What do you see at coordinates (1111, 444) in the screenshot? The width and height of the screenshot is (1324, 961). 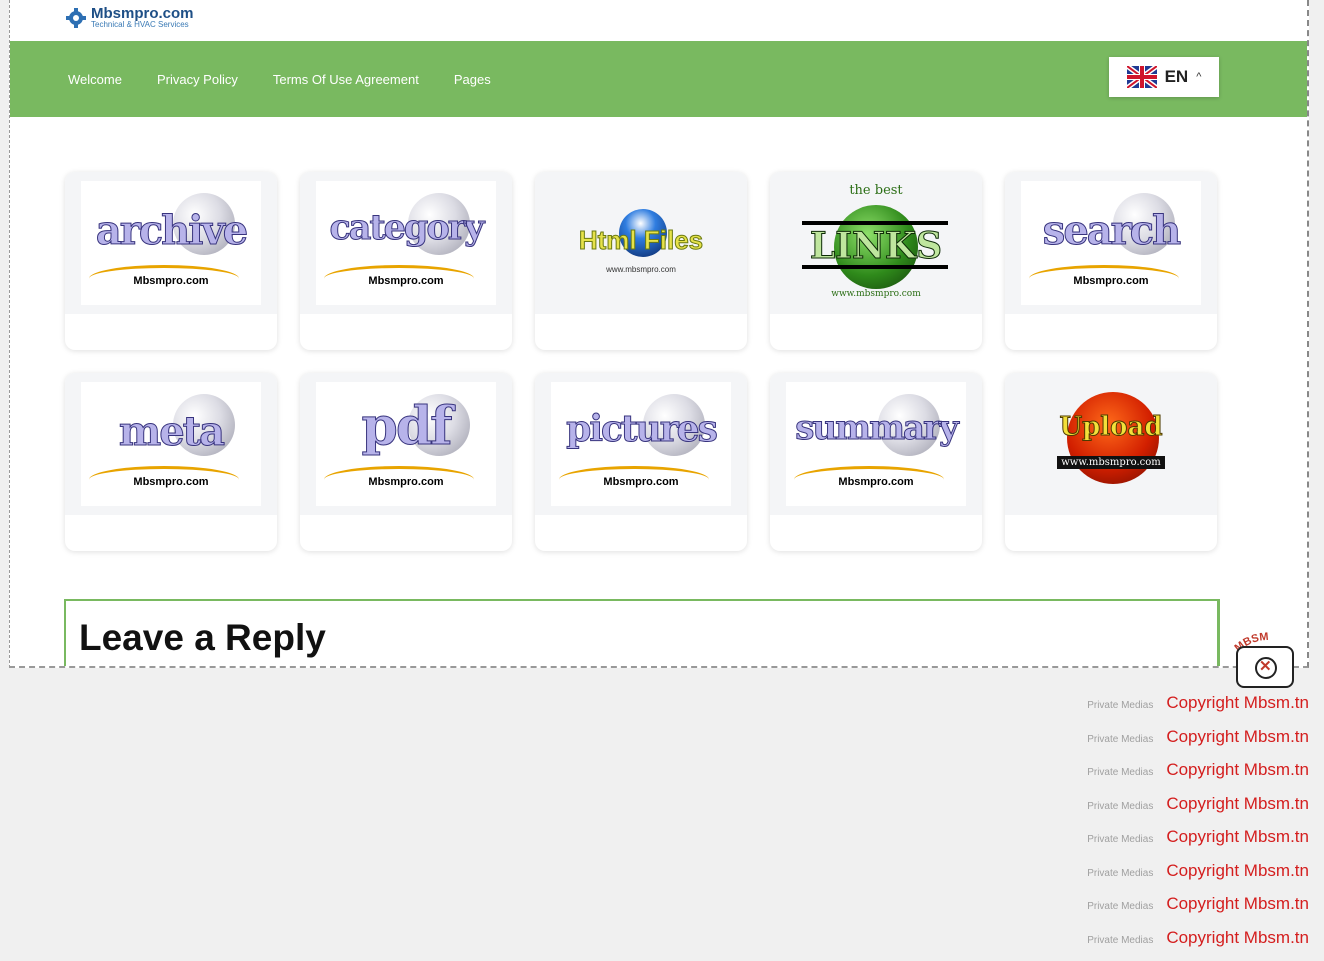 I see `upload-thumbnail: Upload www.mbsmpro.com` at bounding box center [1111, 444].